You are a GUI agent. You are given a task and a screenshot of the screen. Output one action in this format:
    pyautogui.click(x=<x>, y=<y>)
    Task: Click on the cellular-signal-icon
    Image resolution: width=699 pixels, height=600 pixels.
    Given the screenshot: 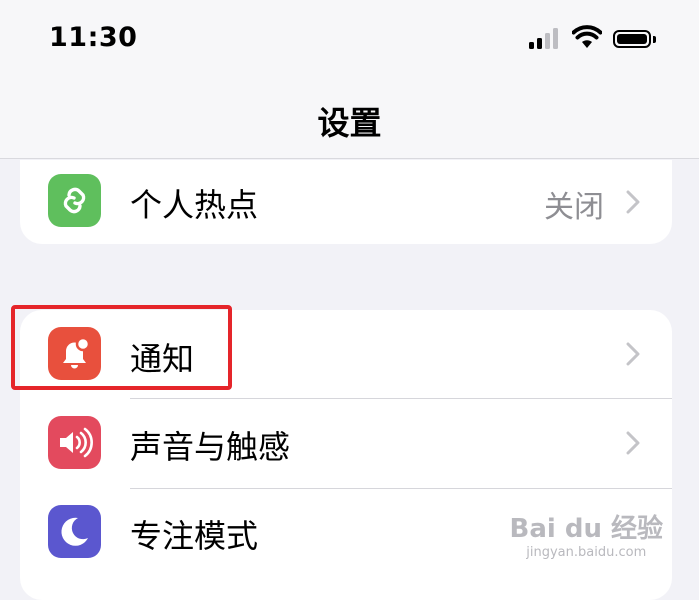 What is the action you would take?
    pyautogui.click(x=545, y=38)
    